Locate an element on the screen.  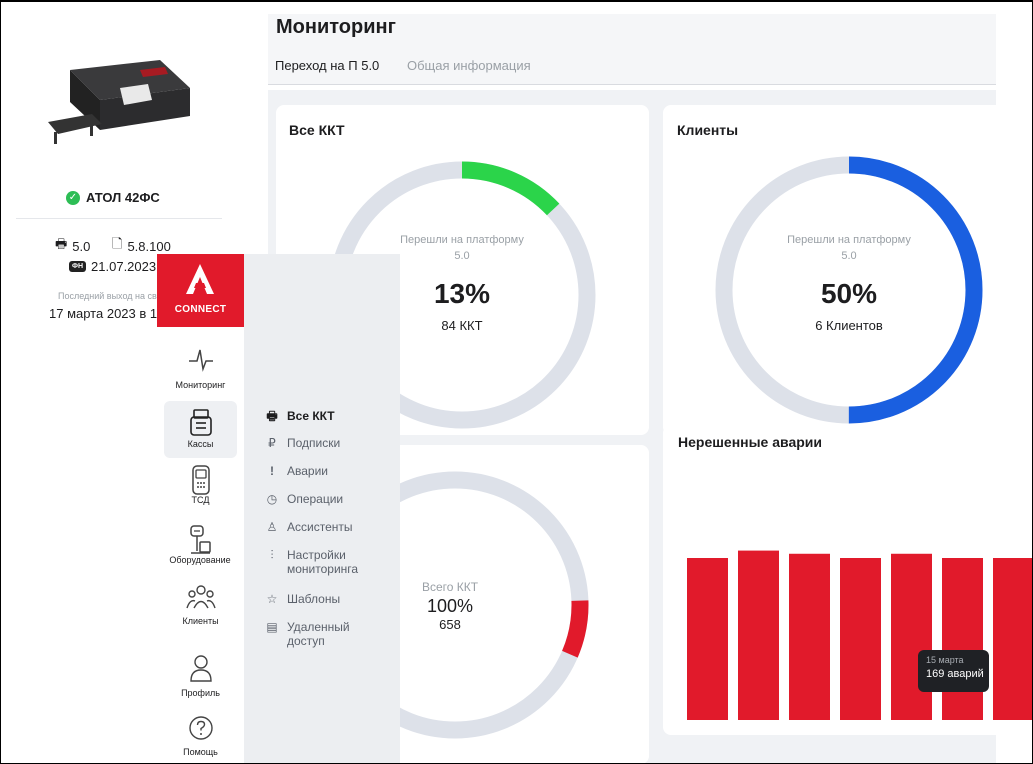
page-title: Мониторинг is located at coordinates (336, 27).